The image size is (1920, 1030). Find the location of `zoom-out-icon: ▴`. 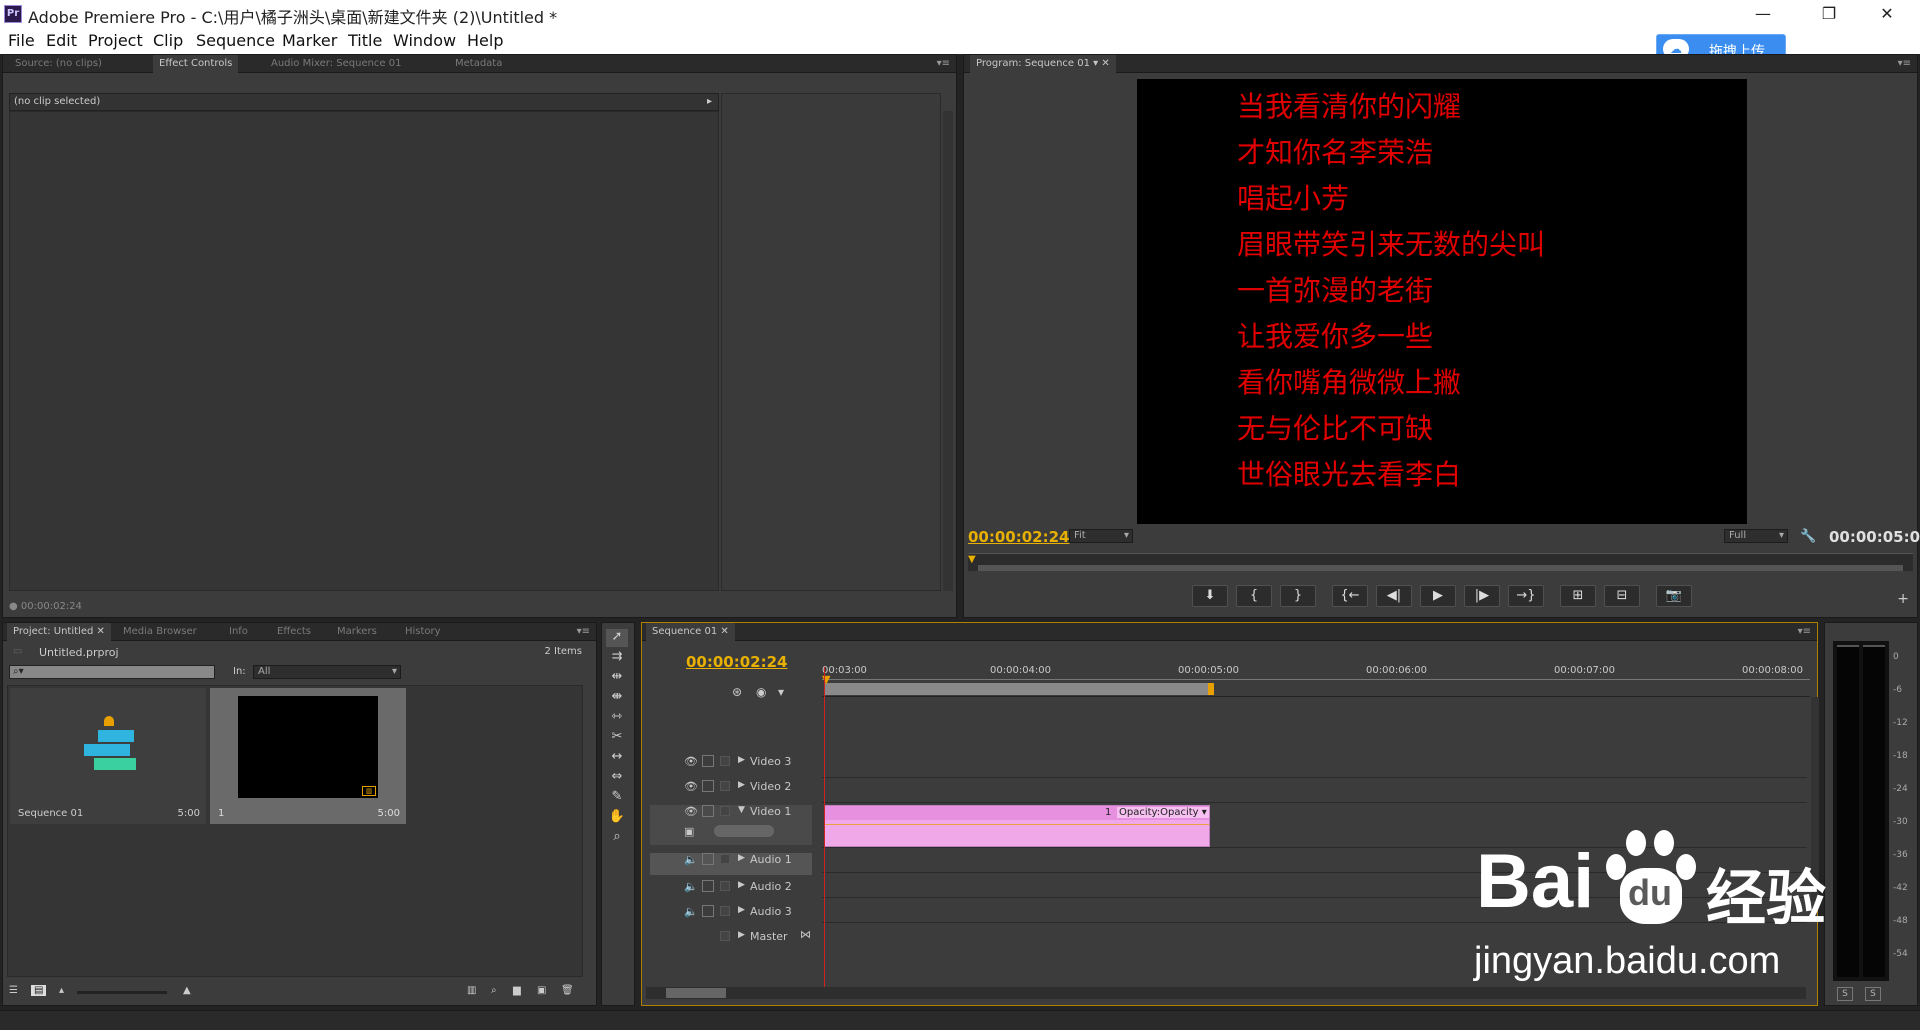

zoom-out-icon: ▴ is located at coordinates (61, 990).